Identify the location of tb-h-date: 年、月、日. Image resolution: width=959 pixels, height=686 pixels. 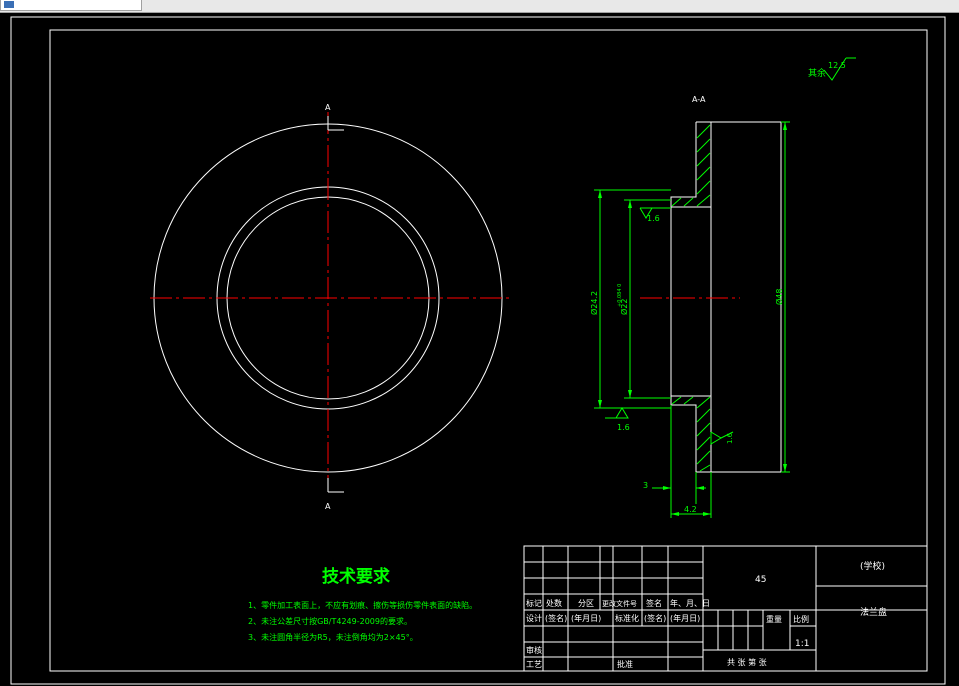
(690, 603).